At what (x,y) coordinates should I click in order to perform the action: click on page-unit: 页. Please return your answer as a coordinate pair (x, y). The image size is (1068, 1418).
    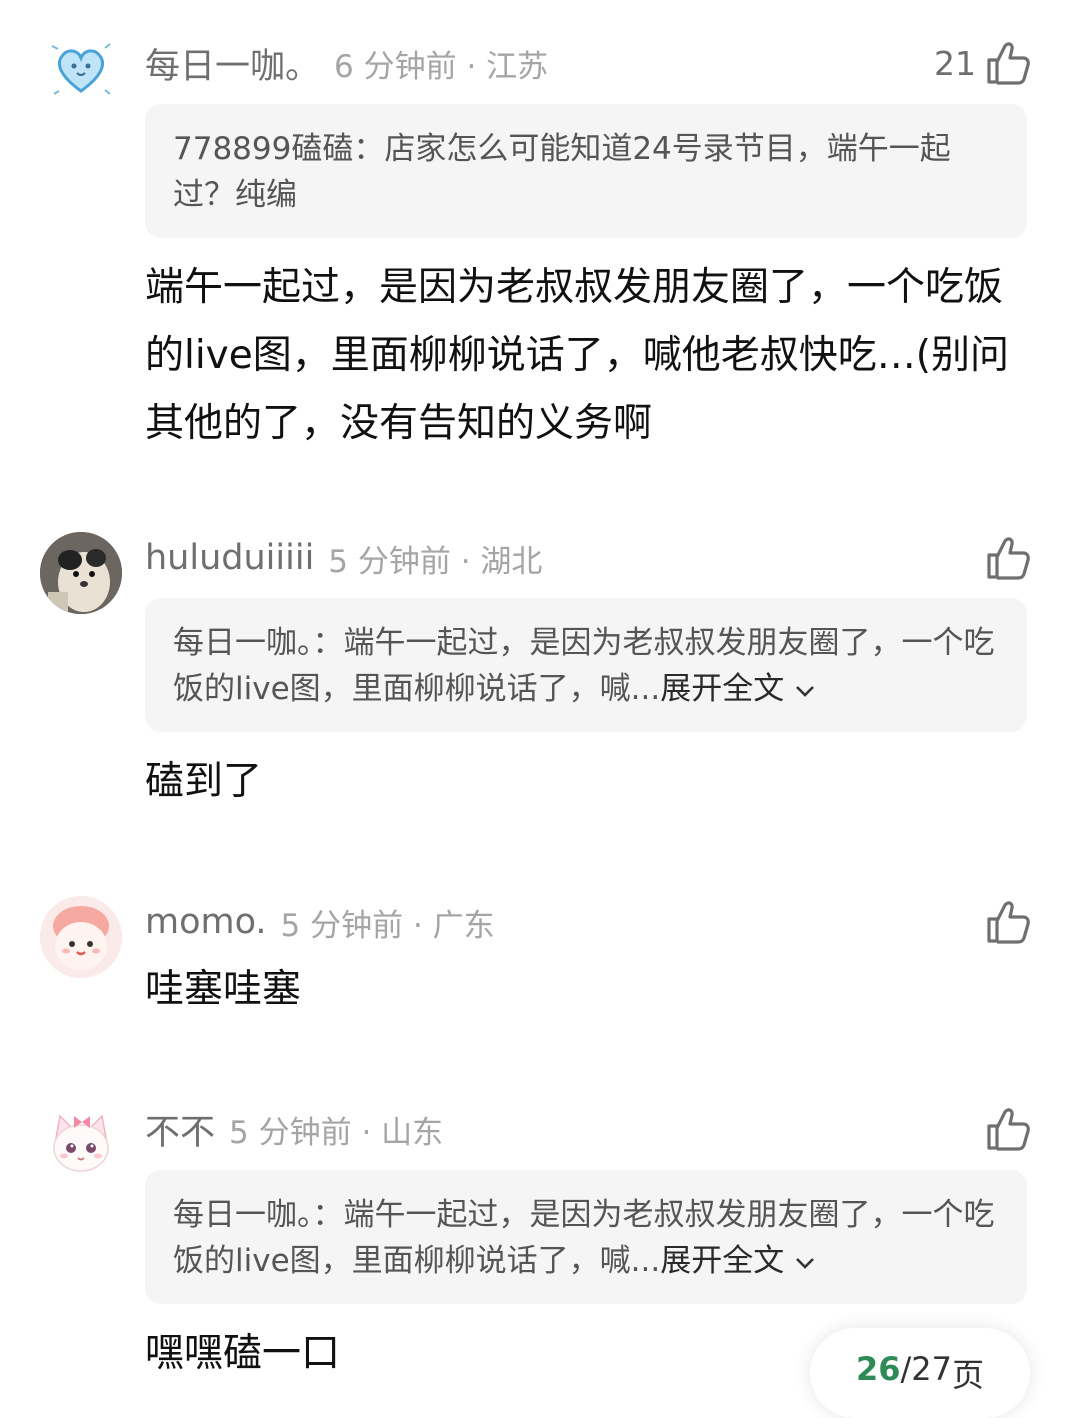
    Looking at the image, I should click on (968, 1375).